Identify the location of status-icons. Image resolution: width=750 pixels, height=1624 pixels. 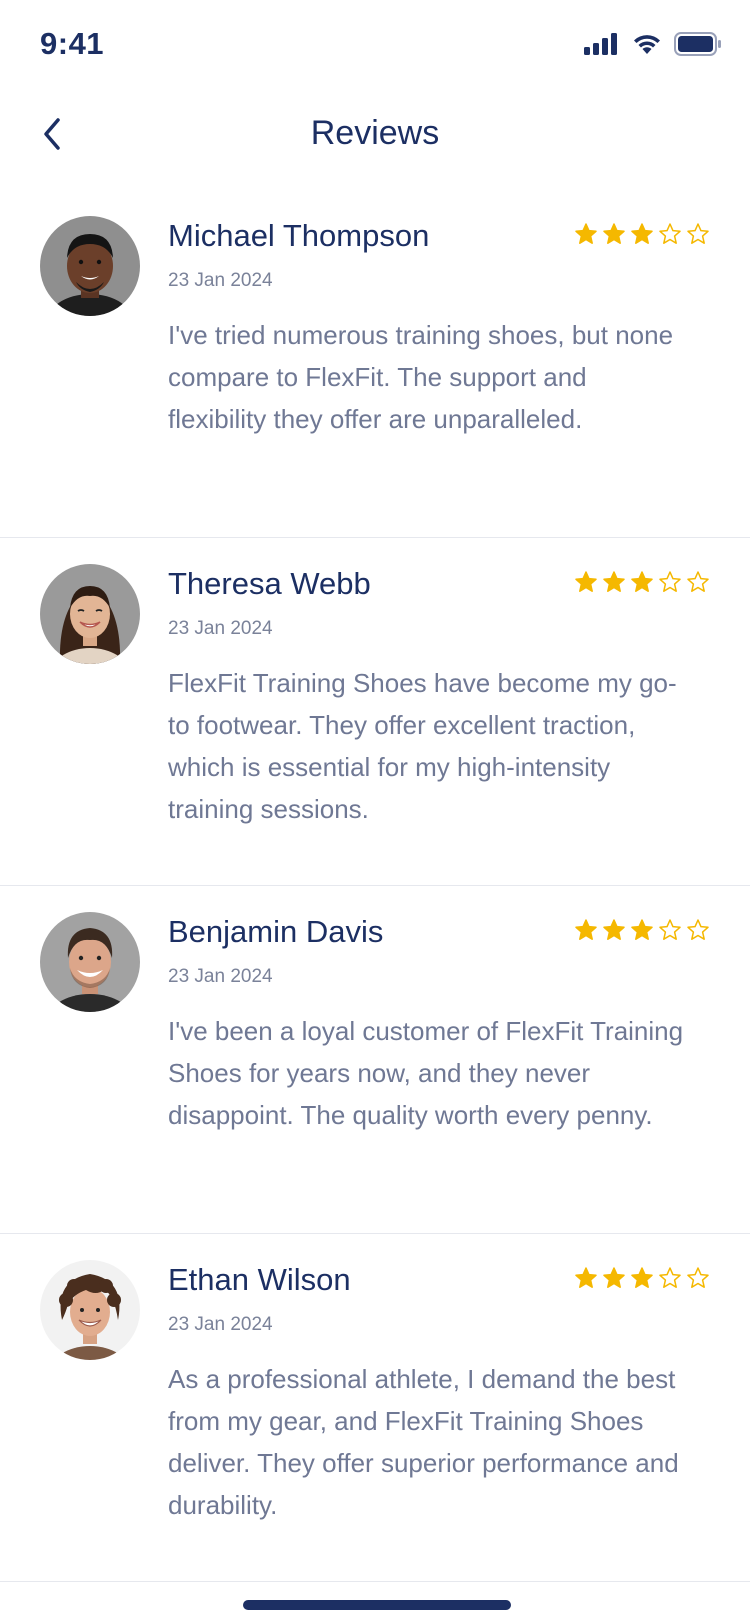
(653, 46).